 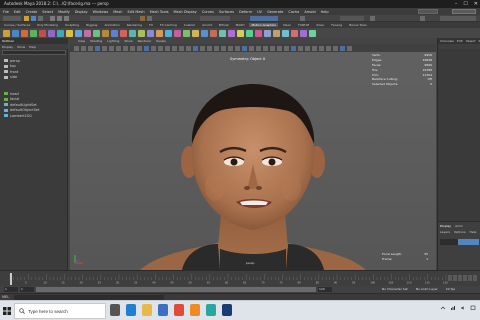 I want to click on shelf-tab: Curves / Surfaces, so click(x=17, y=25).